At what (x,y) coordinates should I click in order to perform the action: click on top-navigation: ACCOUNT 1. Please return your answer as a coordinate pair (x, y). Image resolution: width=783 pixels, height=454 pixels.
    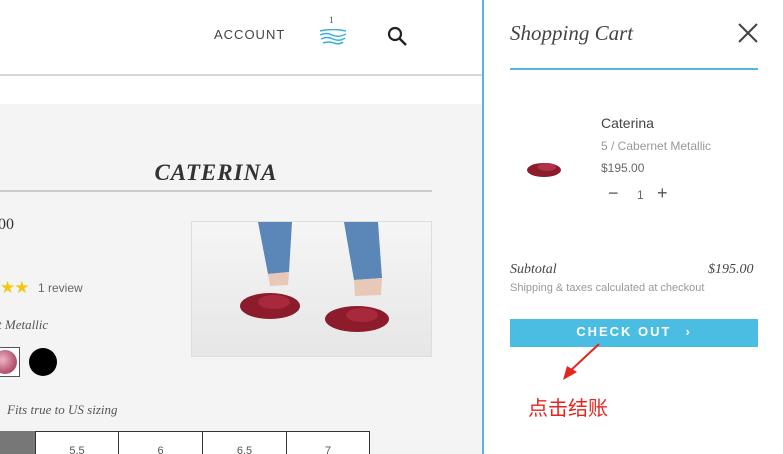
    Looking at the image, I should click on (241, 38).